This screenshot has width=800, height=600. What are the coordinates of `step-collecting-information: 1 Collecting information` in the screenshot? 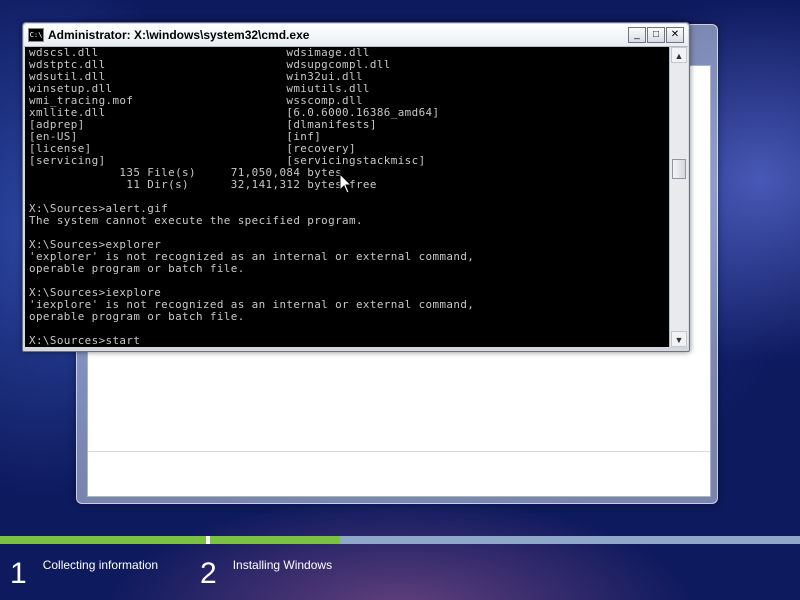 It's located at (84, 570).